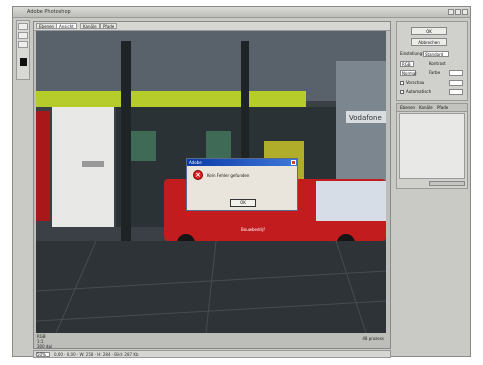  I want to click on preview-checkbox, so click(402, 83).